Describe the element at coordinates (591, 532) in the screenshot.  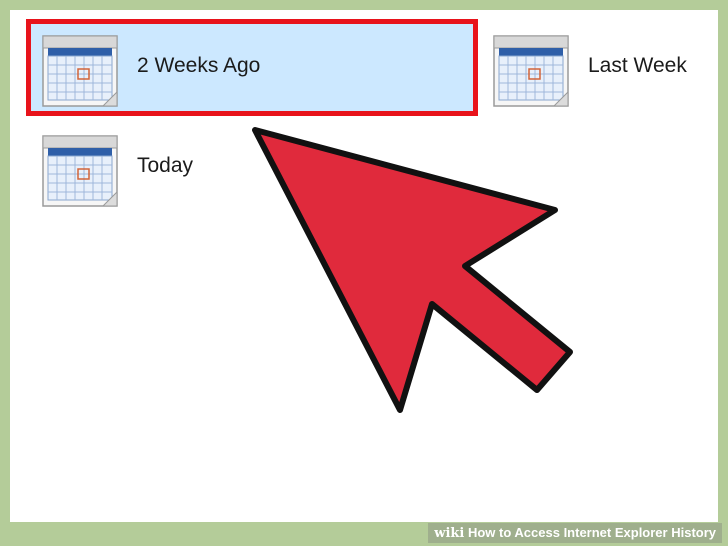
I see `article-title: How to Access Internet Explorer History` at that location.